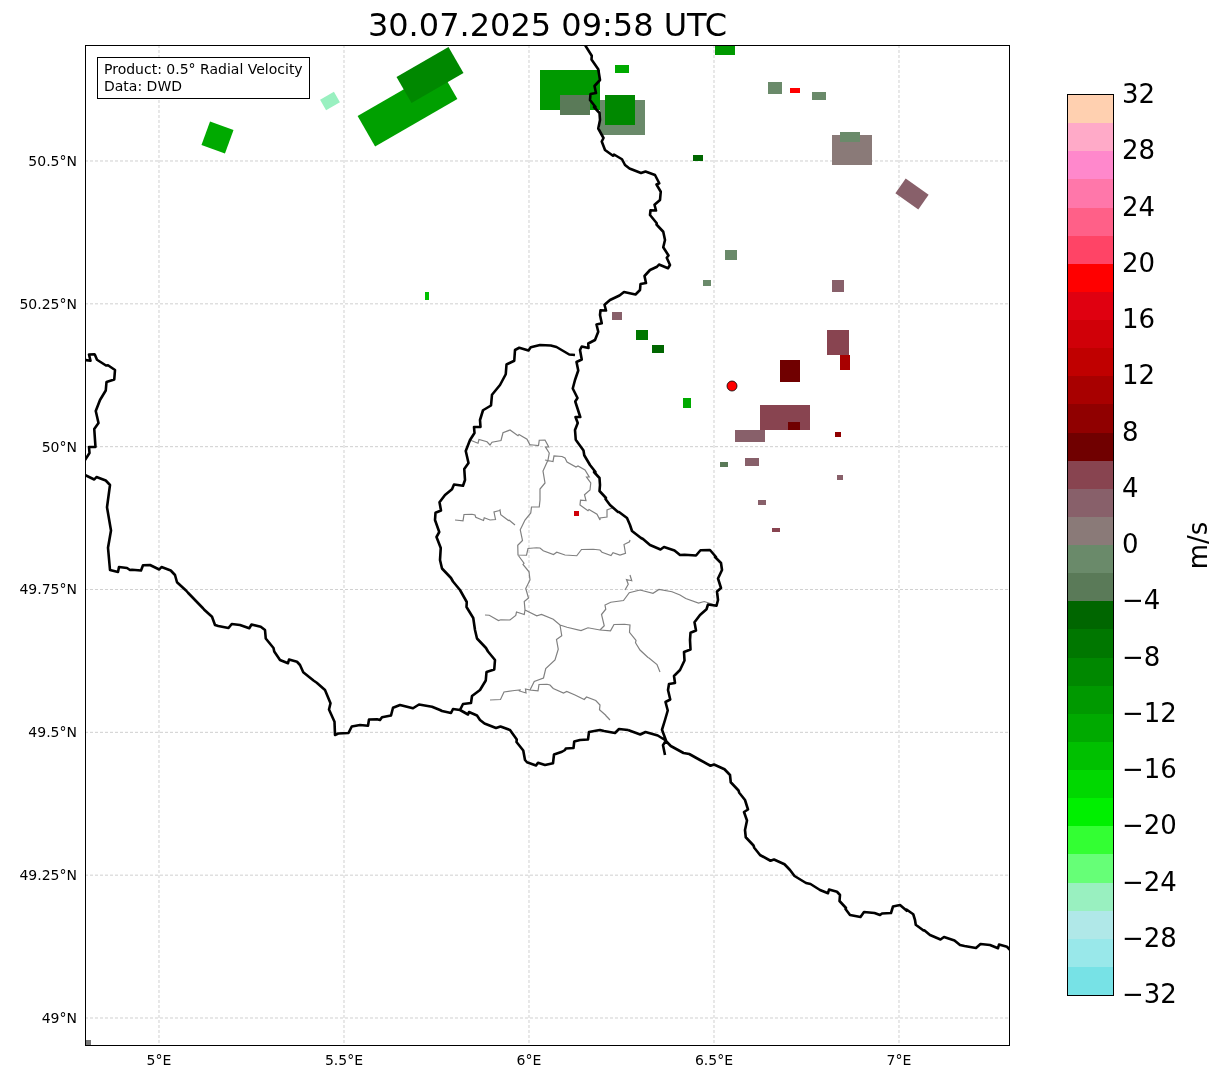  I want to click on colorbar-tick-label: 8, so click(1130, 431).